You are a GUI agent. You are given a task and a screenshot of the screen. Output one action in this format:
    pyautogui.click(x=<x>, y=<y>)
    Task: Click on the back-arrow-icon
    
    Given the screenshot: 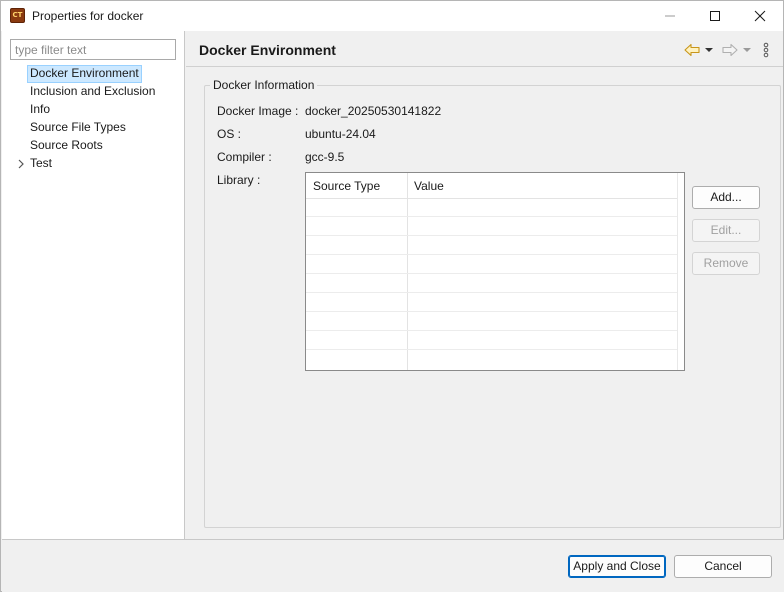 What is the action you would take?
    pyautogui.click(x=692, y=50)
    